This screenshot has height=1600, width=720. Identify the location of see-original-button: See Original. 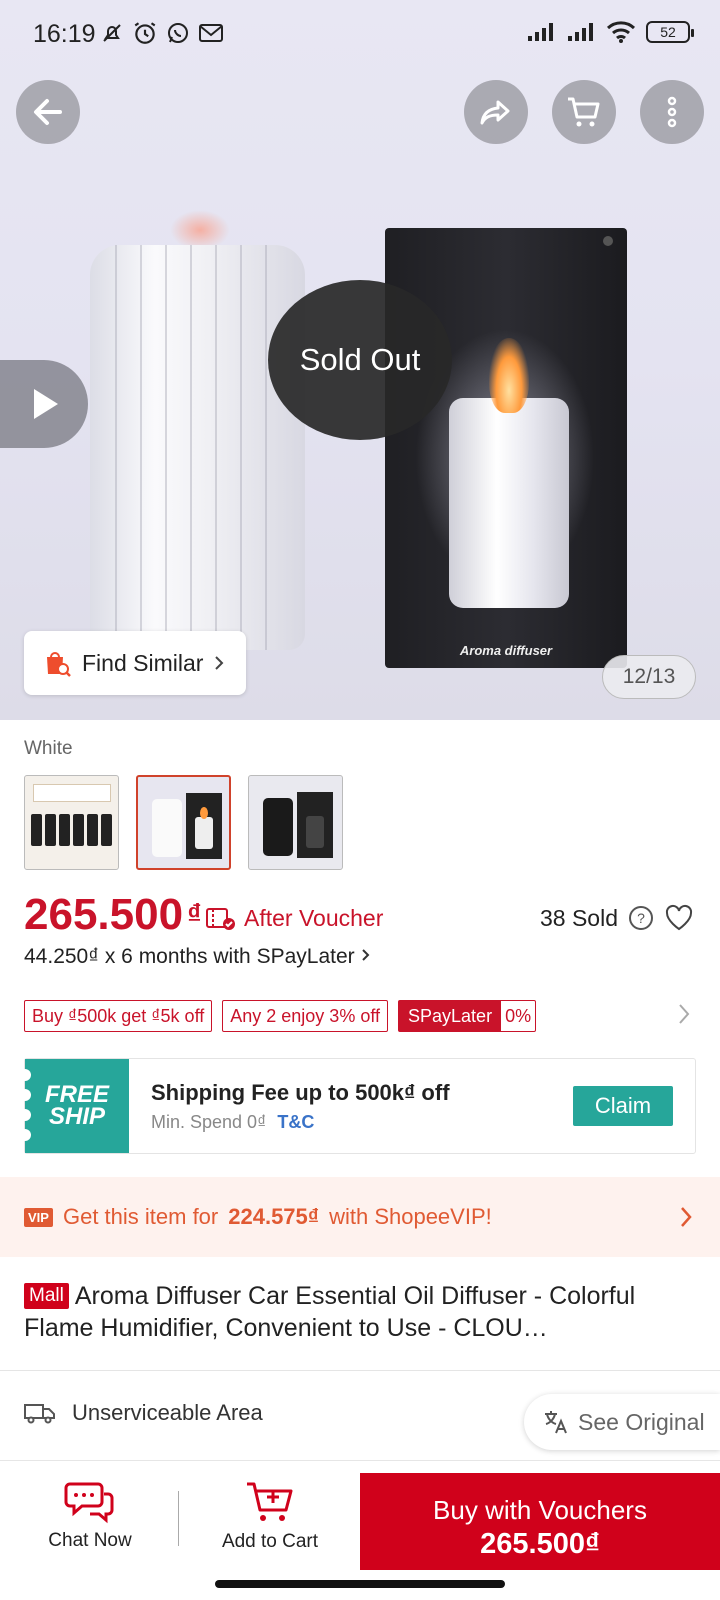
(622, 1422).